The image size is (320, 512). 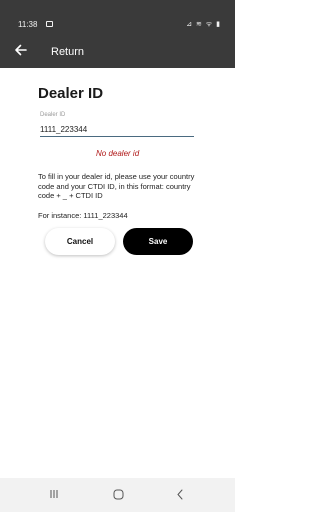 I want to click on dealer-id-input-underline, so click(x=117, y=136).